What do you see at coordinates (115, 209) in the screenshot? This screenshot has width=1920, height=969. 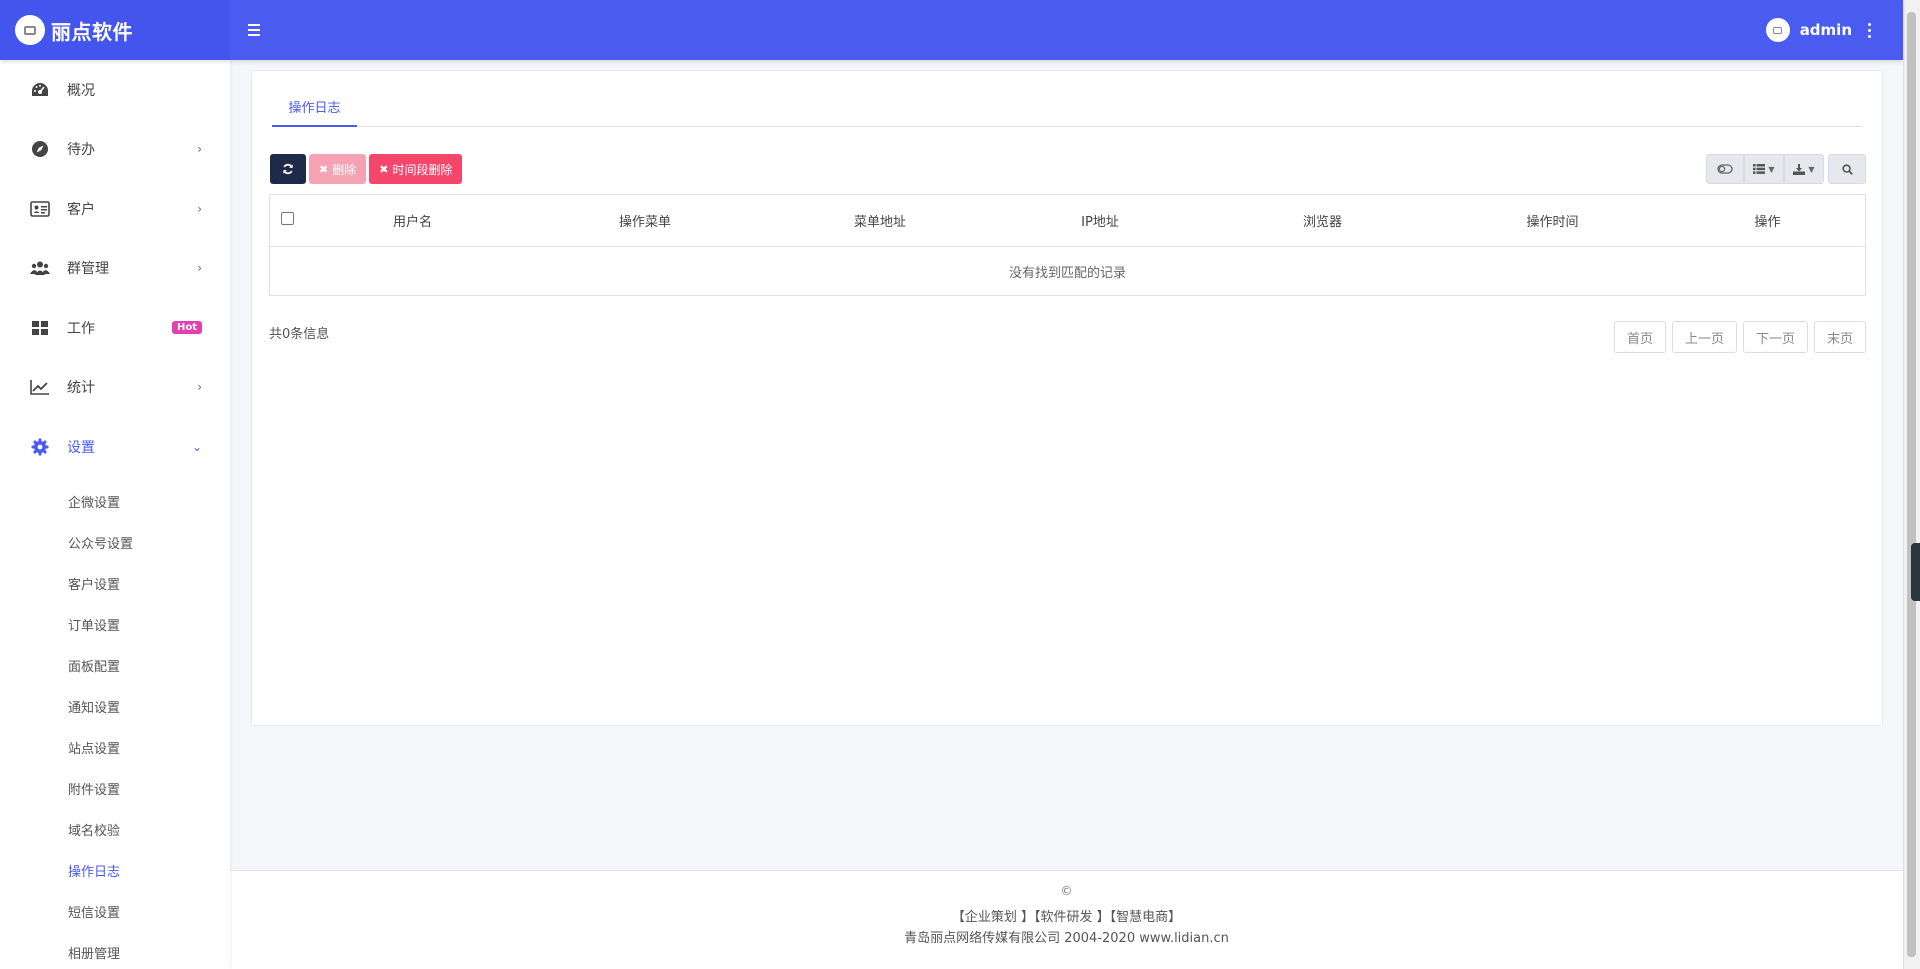 I see `sidebar-item-customers: 客户 ›` at bounding box center [115, 209].